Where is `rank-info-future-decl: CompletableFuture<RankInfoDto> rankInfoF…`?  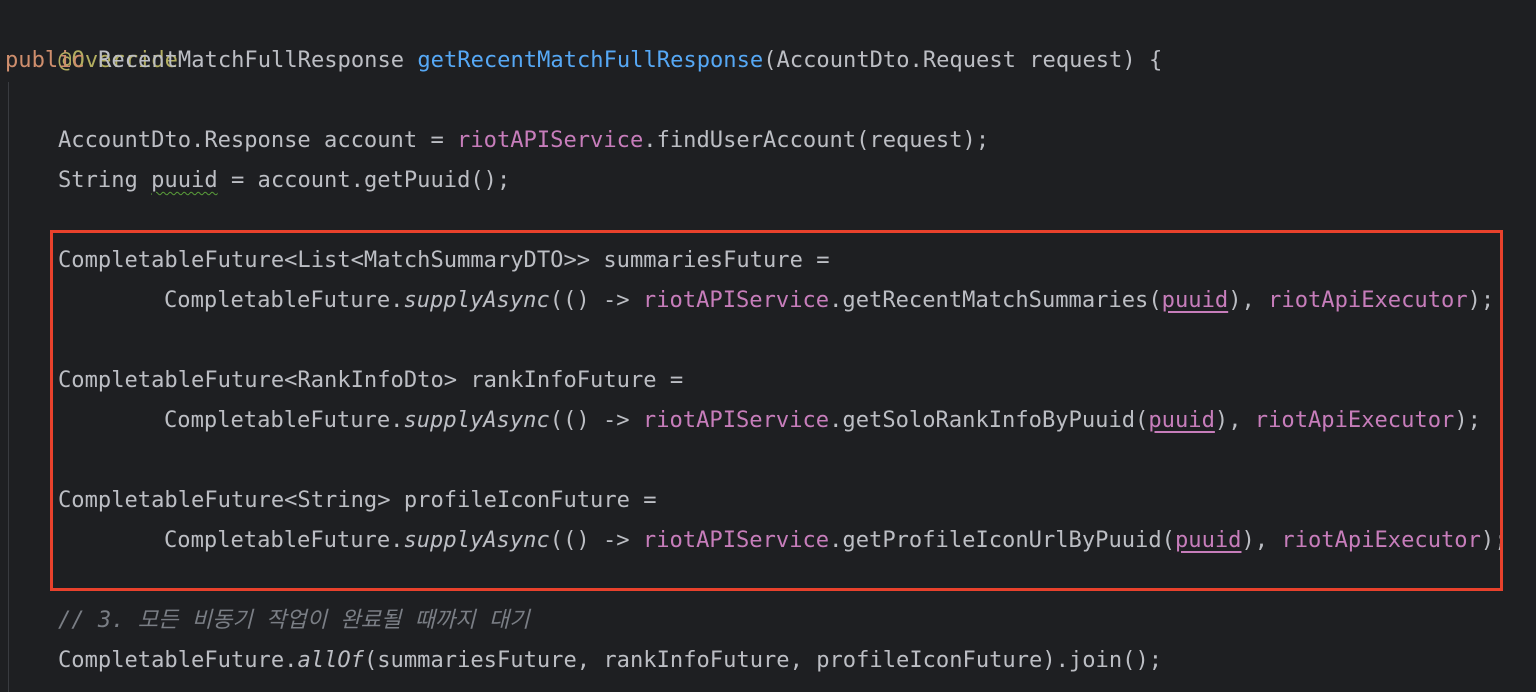 rank-info-future-decl: CompletableFuture<RankInfoDto> rankInfoF… is located at coordinates (371, 380).